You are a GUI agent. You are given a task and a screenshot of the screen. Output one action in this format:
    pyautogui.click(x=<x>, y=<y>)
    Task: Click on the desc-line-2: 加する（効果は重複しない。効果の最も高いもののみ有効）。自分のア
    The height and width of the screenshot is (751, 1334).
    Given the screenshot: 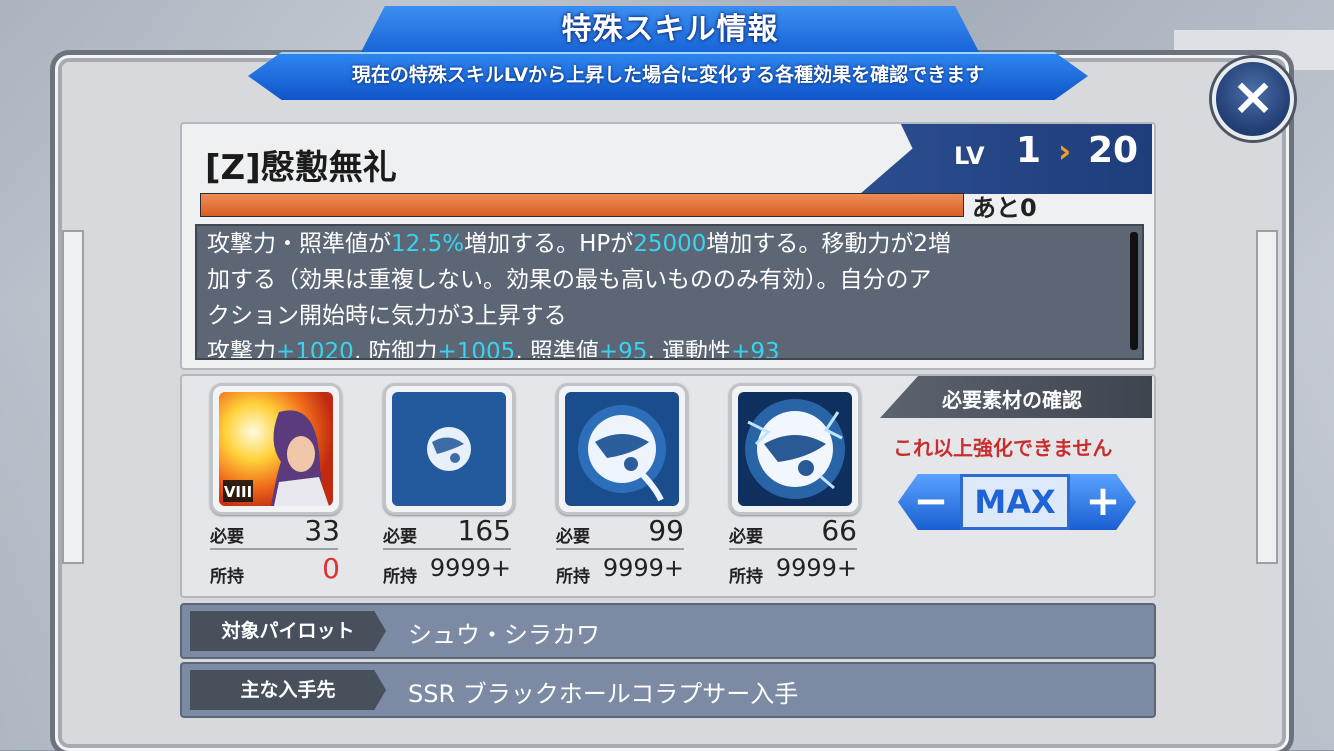 What is the action you would take?
    pyautogui.click(x=569, y=280)
    